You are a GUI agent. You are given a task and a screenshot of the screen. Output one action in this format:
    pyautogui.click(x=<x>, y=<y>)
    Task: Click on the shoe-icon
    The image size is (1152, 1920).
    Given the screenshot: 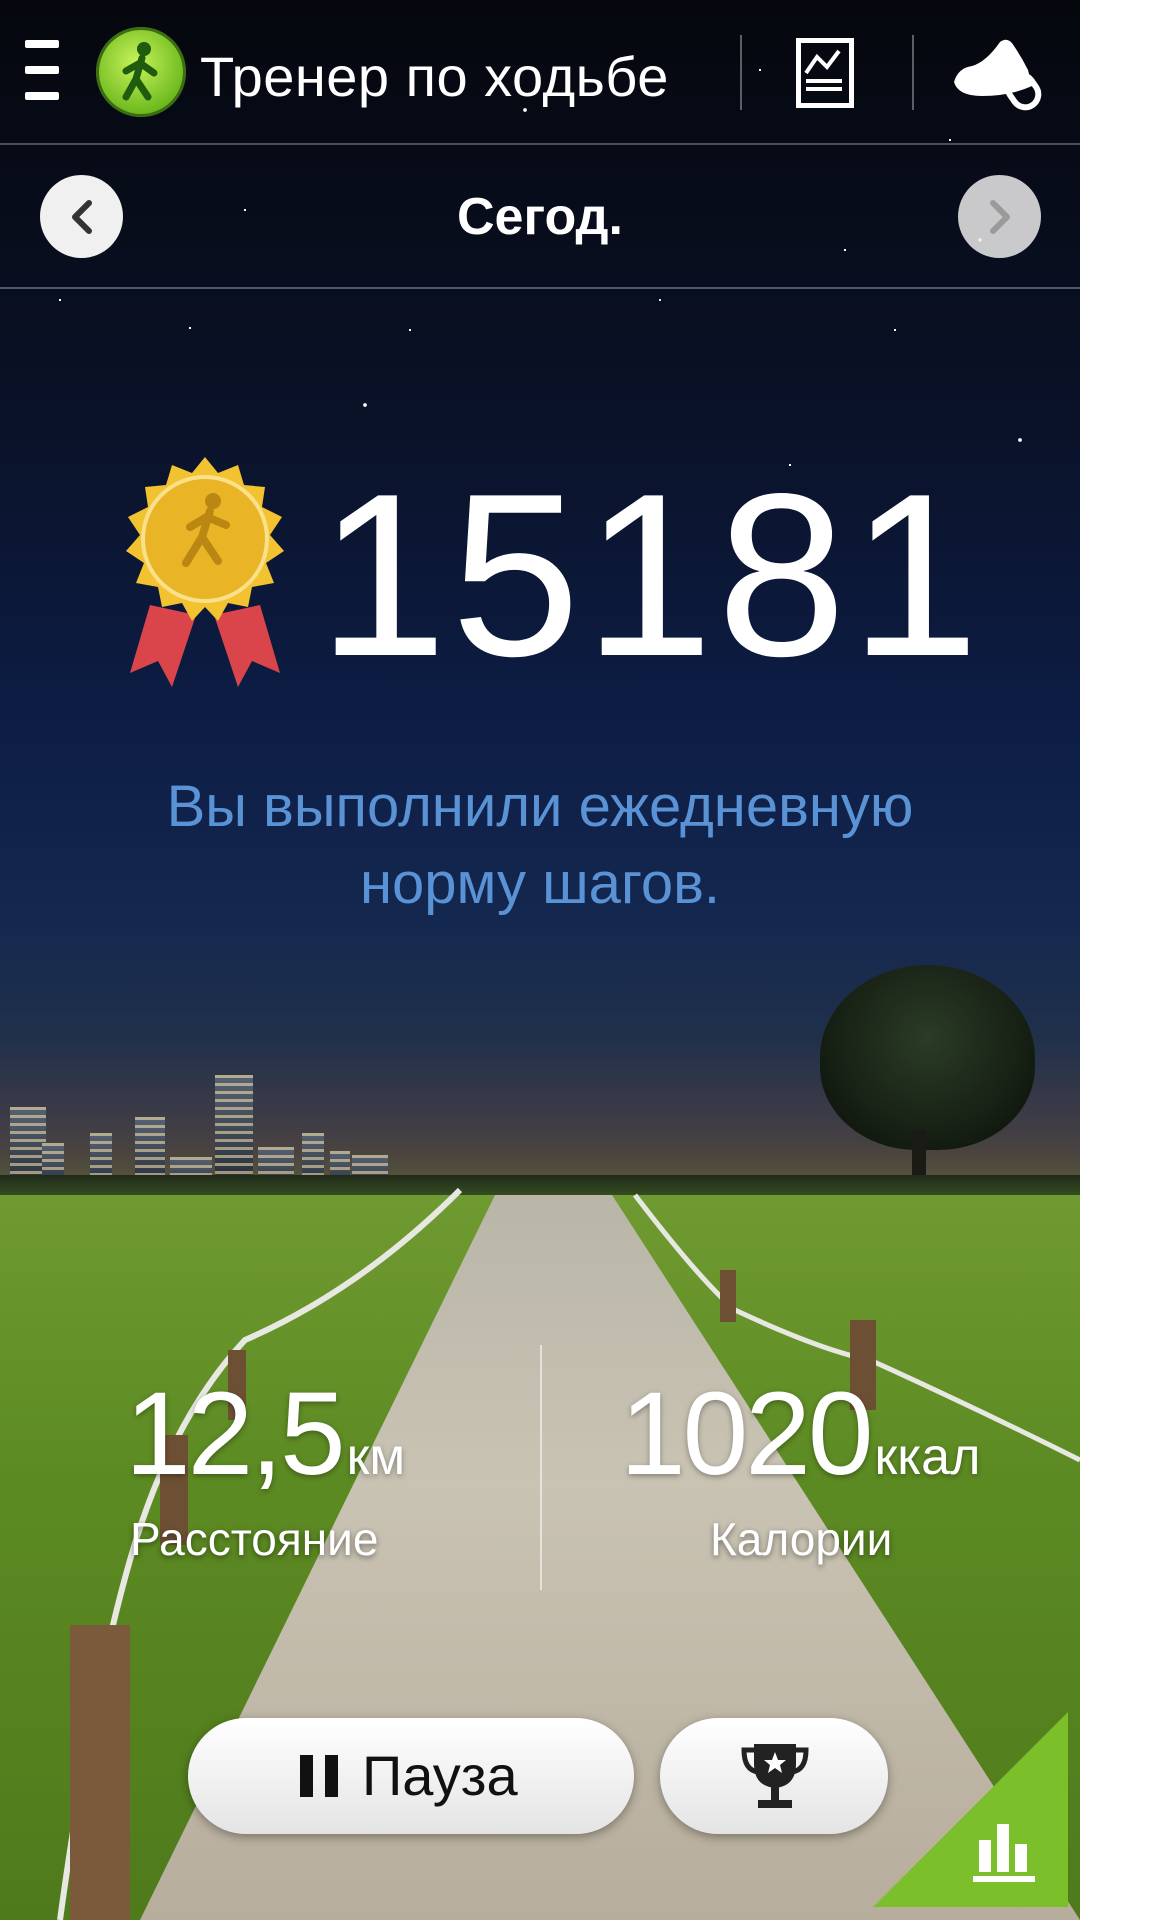 What is the action you would take?
    pyautogui.click(x=996, y=72)
    